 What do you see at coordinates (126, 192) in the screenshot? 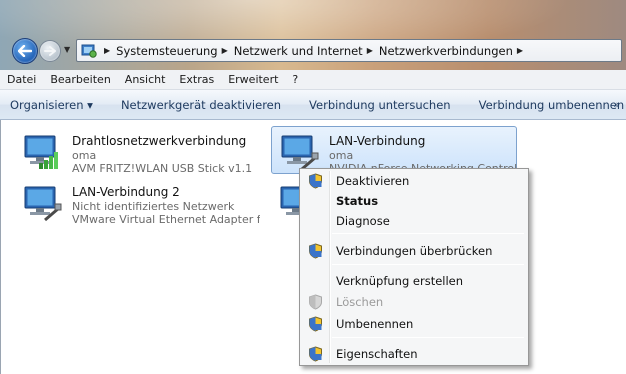
I see `connection-name: LAN-Verbindung 2` at bounding box center [126, 192].